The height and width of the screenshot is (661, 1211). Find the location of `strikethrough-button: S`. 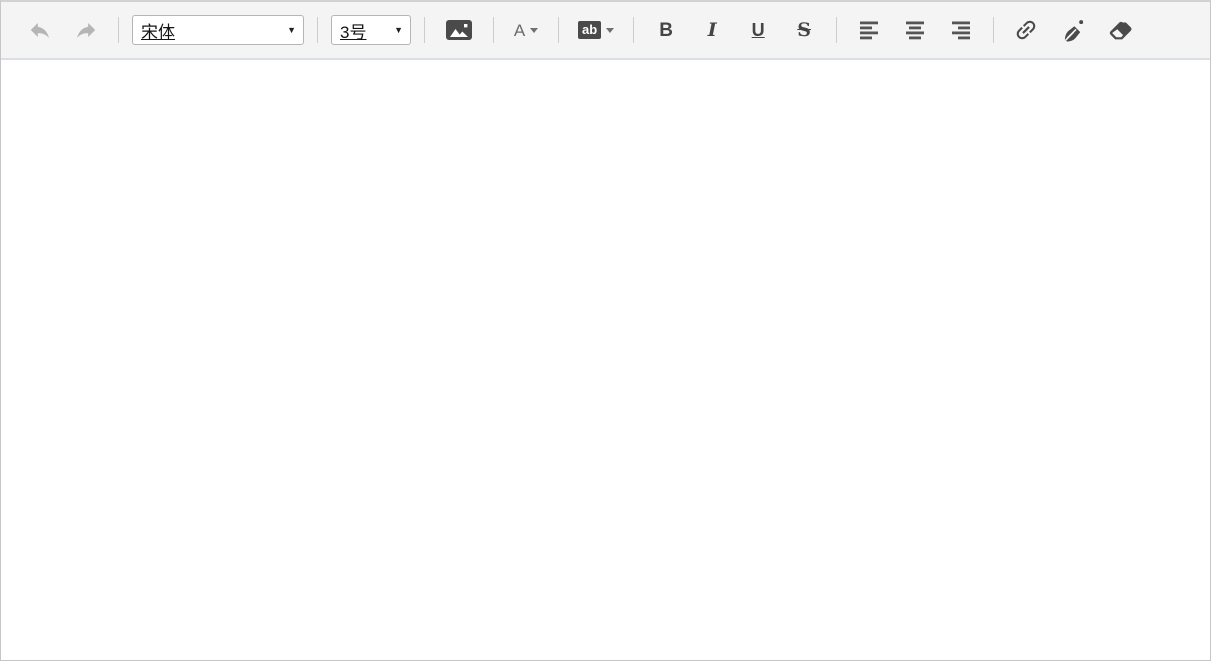

strikethrough-button: S is located at coordinates (804, 30).